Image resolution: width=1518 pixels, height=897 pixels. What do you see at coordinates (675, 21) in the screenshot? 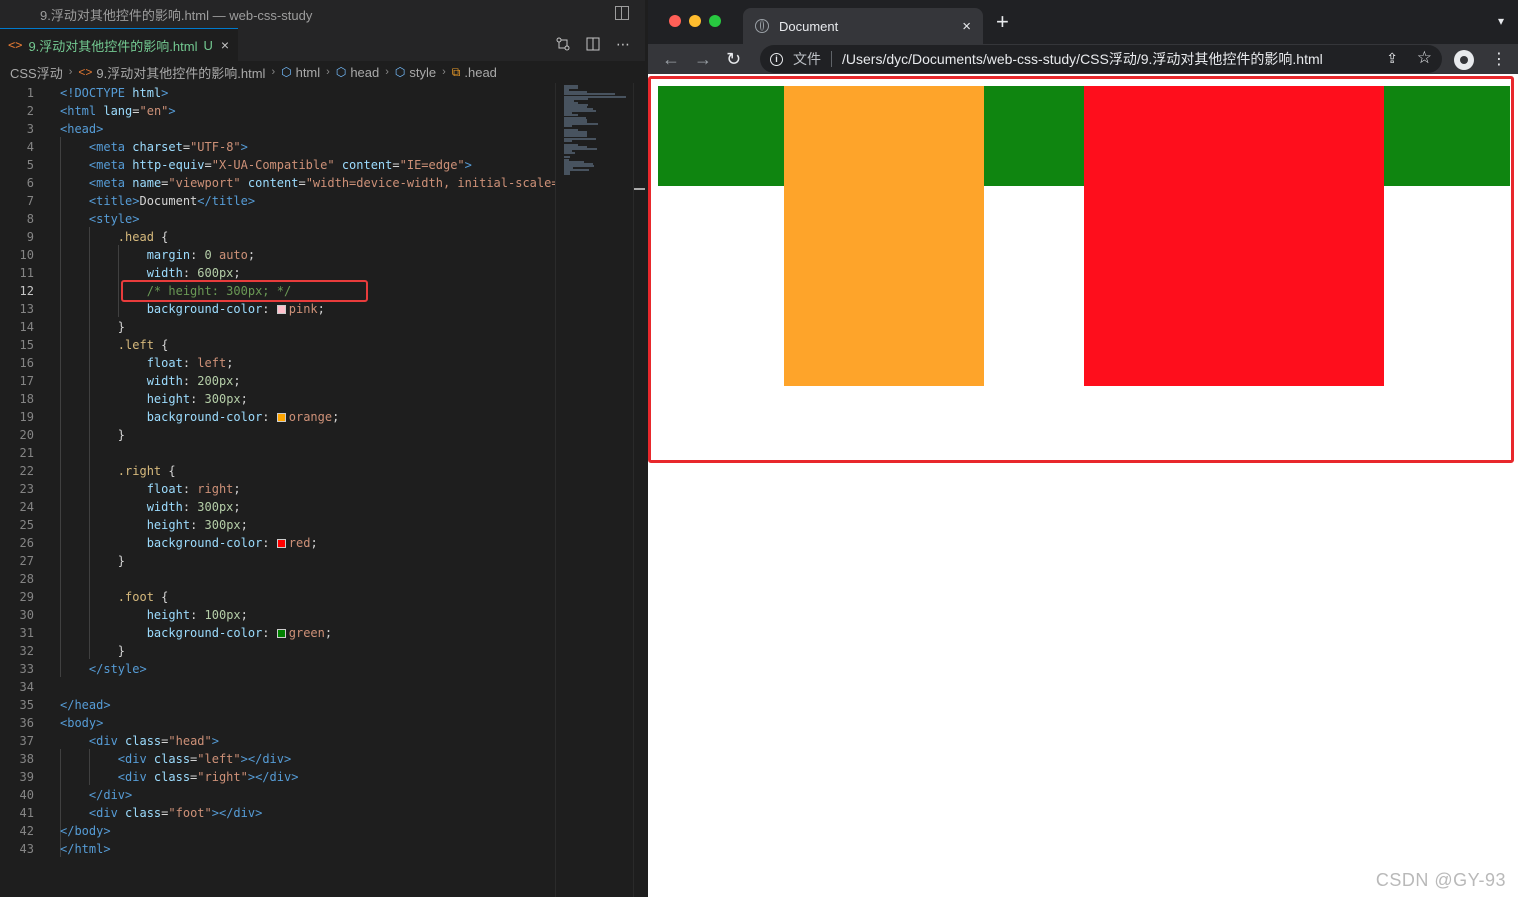
I see `close-window-button` at bounding box center [675, 21].